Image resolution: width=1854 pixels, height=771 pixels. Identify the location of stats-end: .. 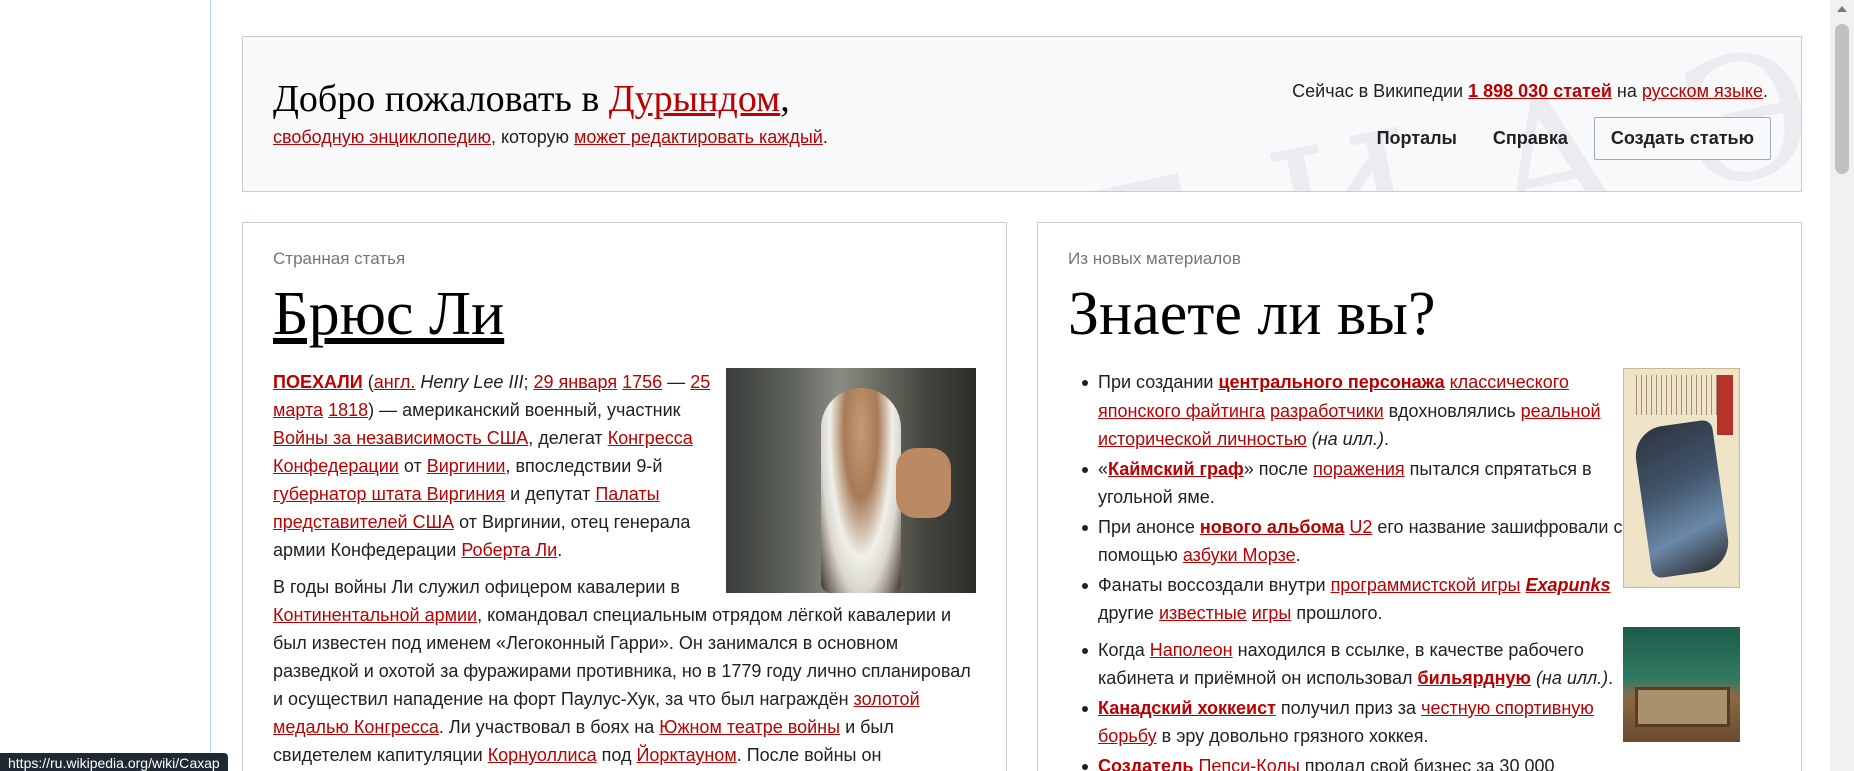
(1765, 91).